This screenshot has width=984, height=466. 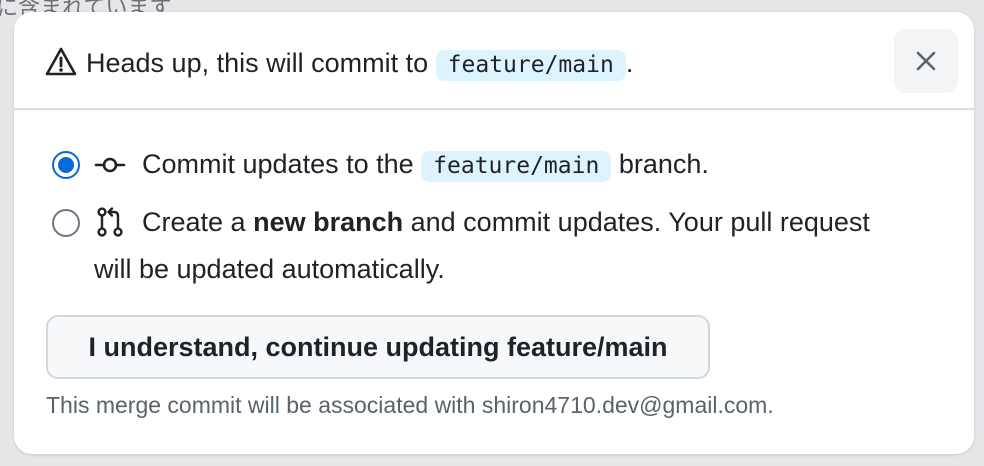 I want to click on option2-text-before: Create a, so click(x=194, y=222).